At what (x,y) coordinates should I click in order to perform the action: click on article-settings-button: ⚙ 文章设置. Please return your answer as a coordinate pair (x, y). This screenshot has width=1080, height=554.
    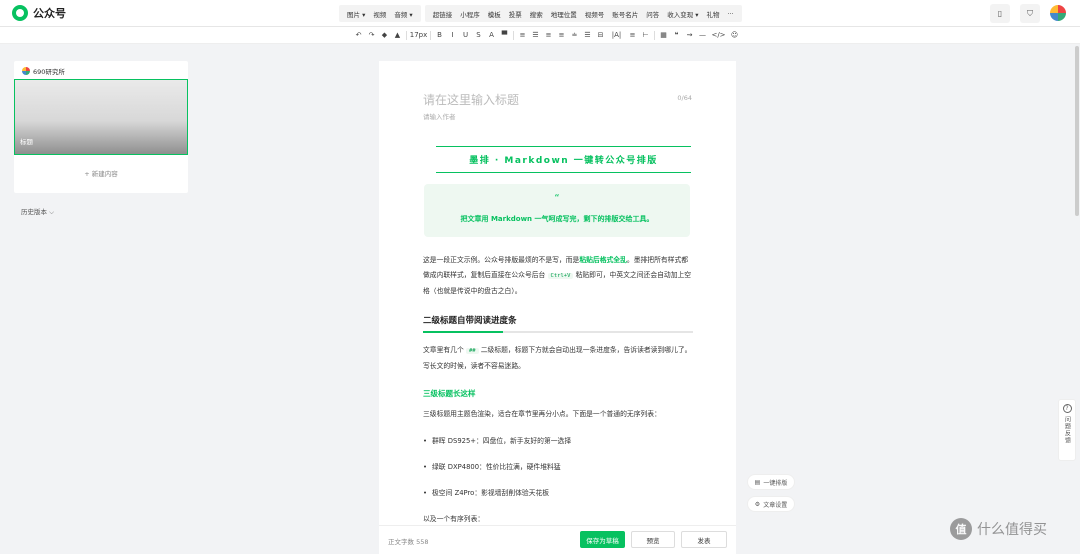
    Looking at the image, I should click on (771, 504).